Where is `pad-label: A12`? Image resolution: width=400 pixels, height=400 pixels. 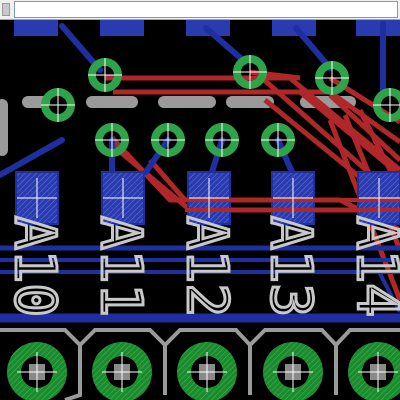 pad-label: A12 is located at coordinates (206, 266).